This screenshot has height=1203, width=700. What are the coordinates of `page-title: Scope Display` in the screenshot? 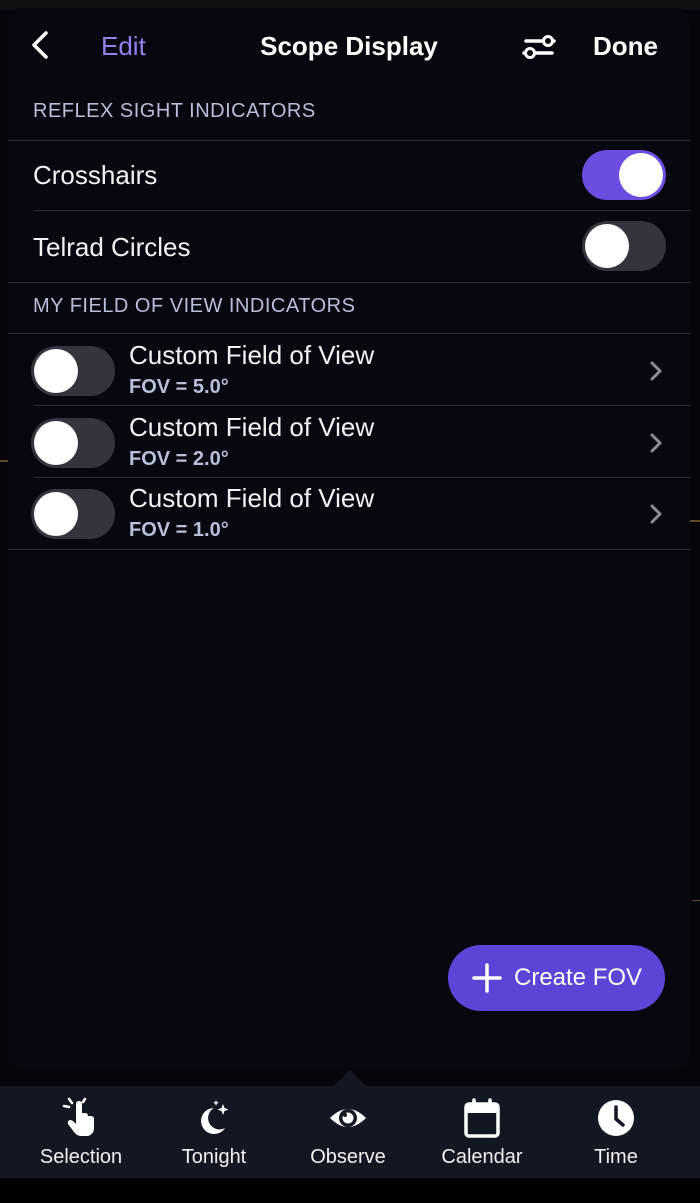 It's located at (349, 46).